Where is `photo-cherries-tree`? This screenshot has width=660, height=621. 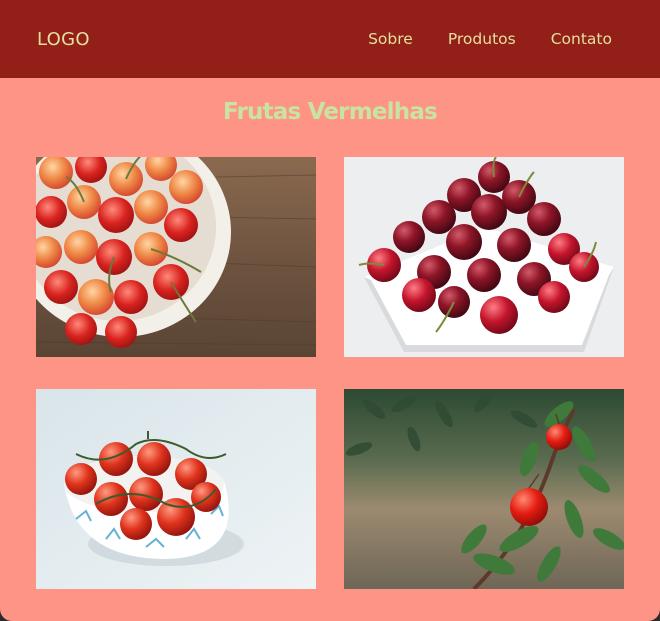
photo-cherries-tree is located at coordinates (484, 489).